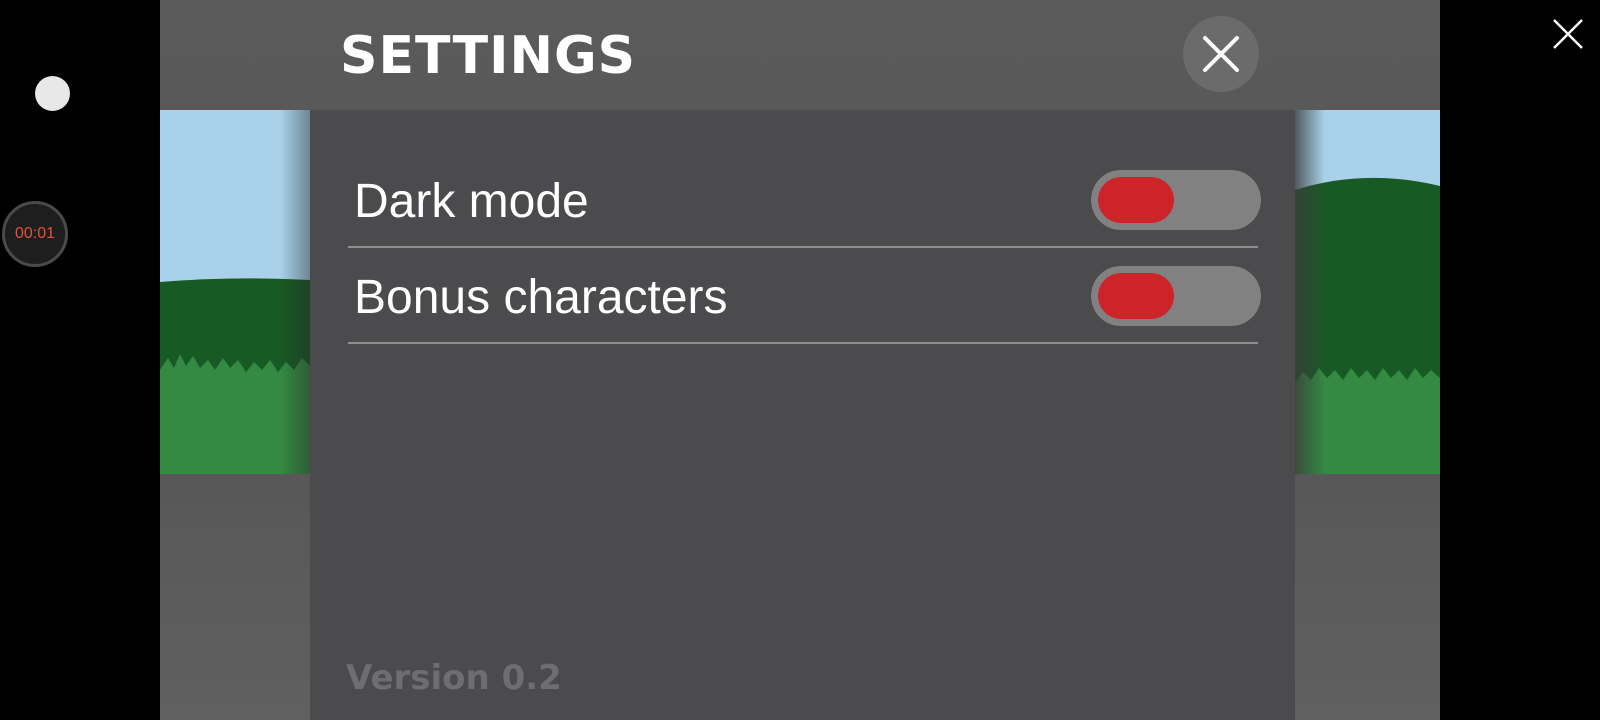 Image resolution: width=1600 pixels, height=720 pixels. I want to click on setting-row-bonus-characters: Bonus characters, so click(804, 296).